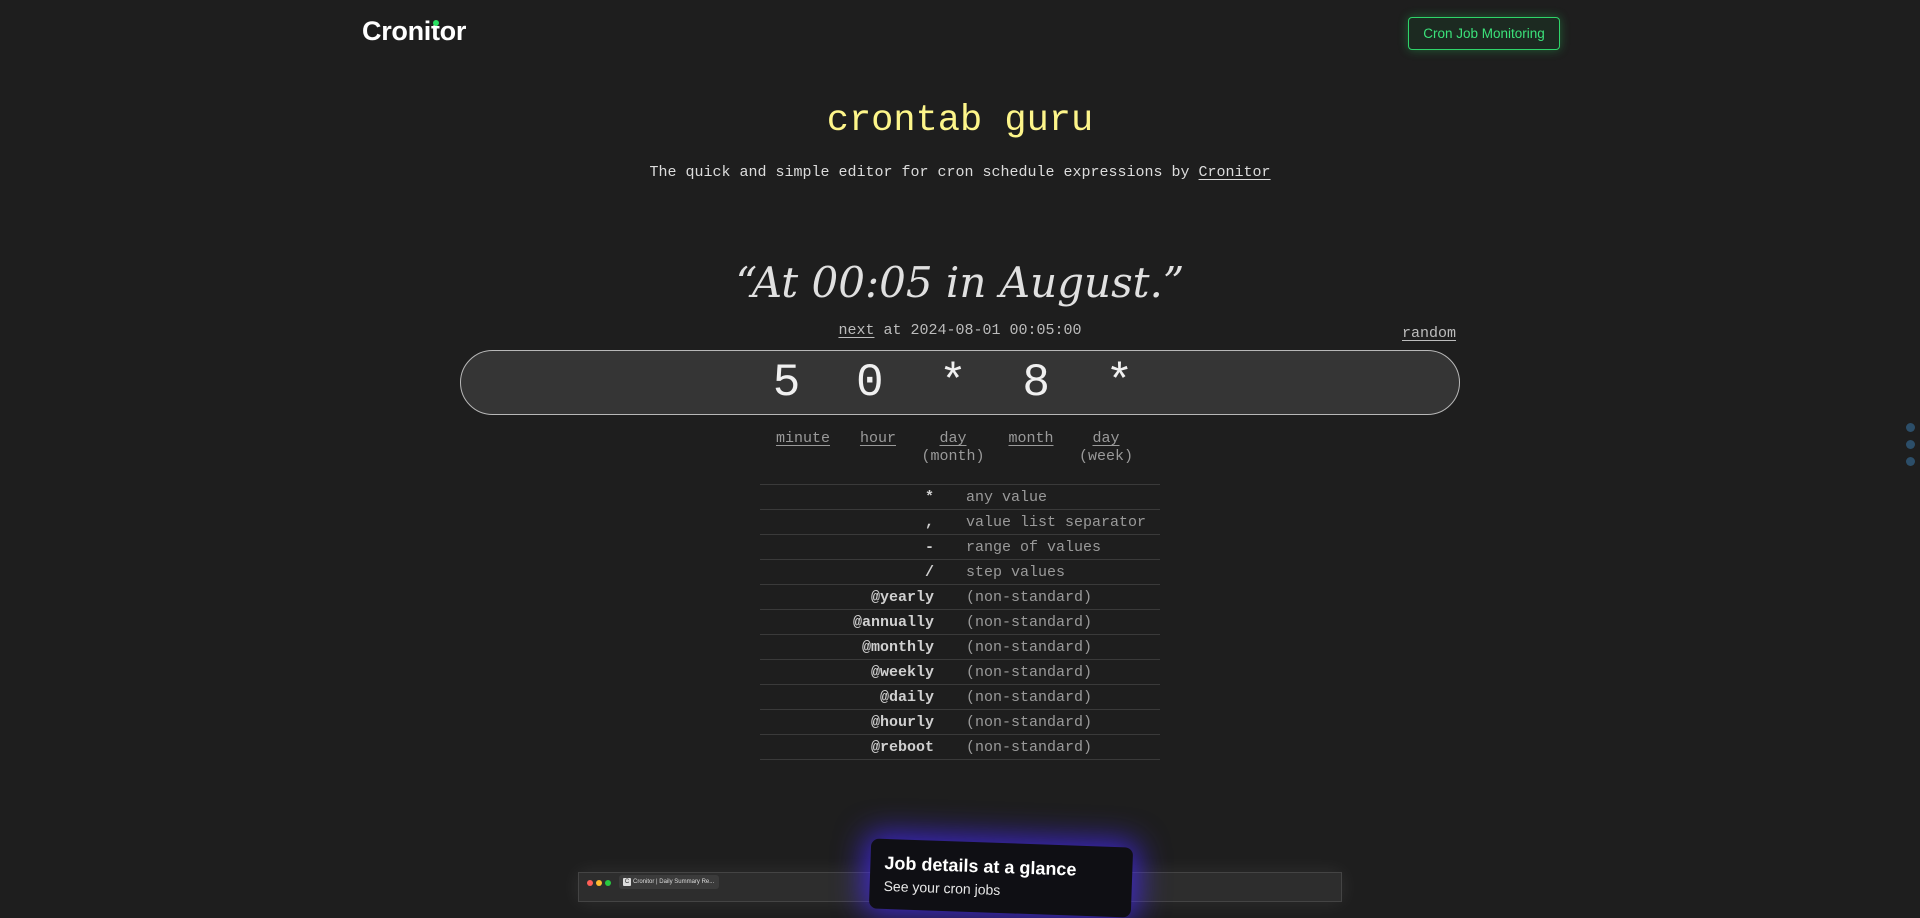 The width and height of the screenshot is (1920, 918). I want to click on legend-description: any value, so click(1054, 497).